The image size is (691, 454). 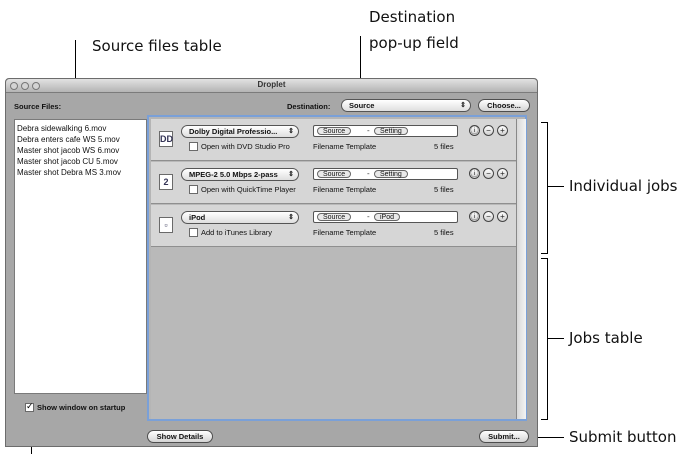 I want to click on destination-popup: Source ⇕, so click(x=406, y=105).